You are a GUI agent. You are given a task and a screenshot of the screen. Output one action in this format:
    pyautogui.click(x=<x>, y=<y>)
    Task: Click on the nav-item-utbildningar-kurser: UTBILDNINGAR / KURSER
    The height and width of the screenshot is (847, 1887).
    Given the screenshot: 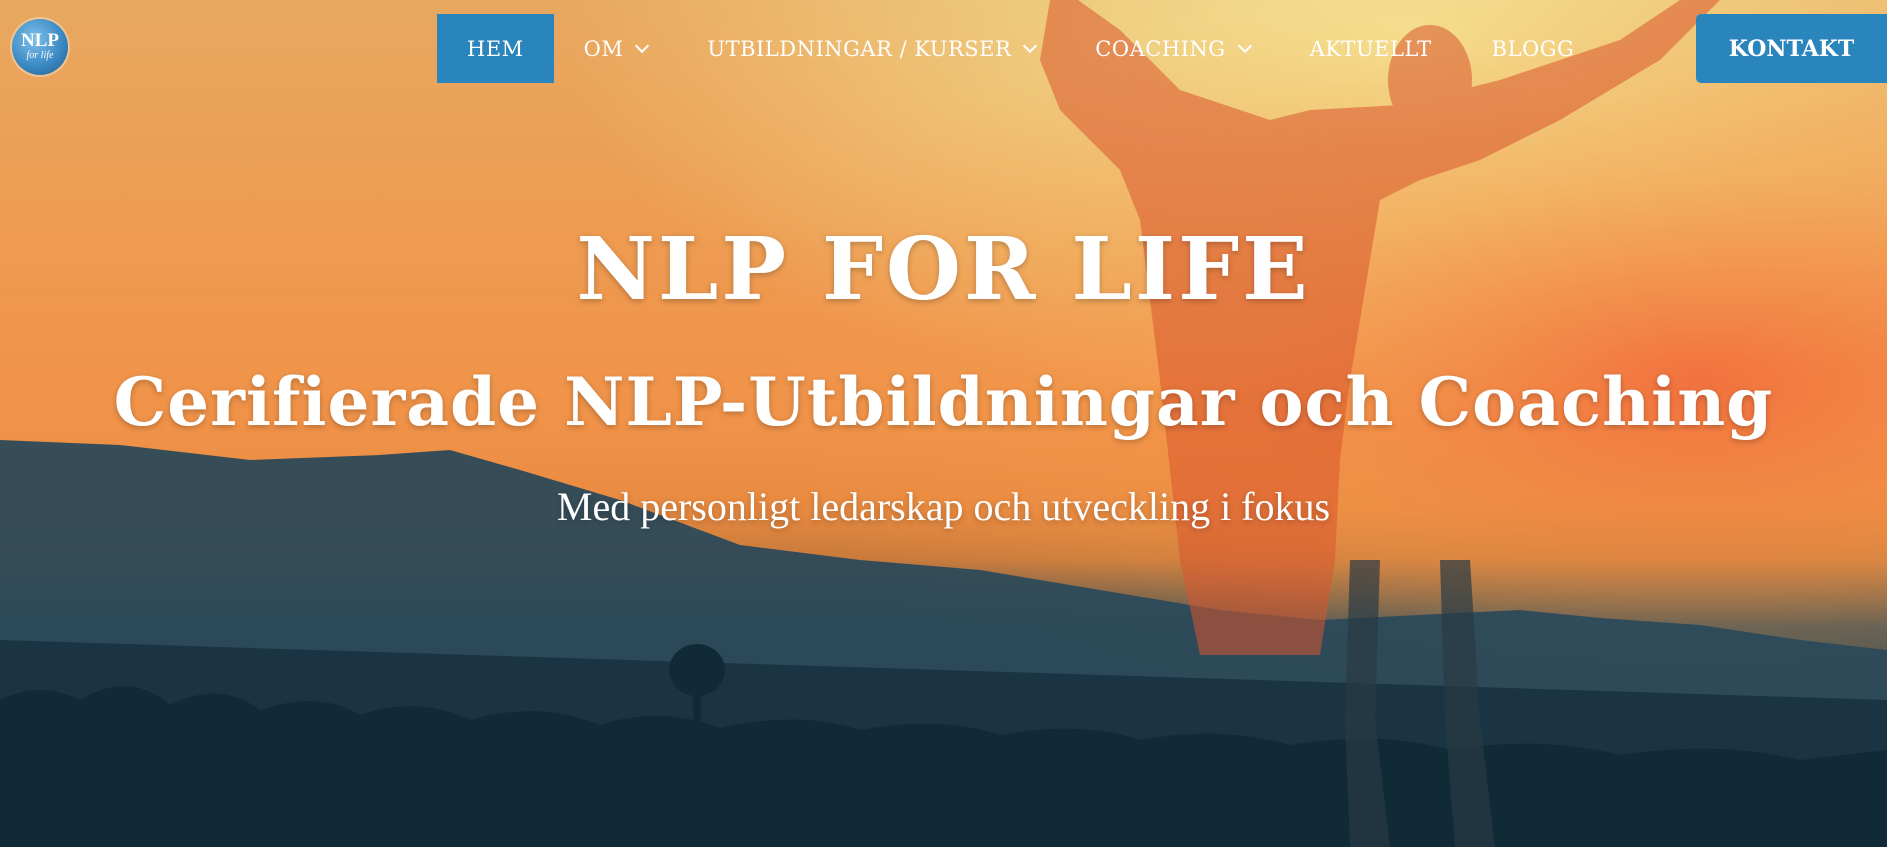 What is the action you would take?
    pyautogui.click(x=871, y=48)
    